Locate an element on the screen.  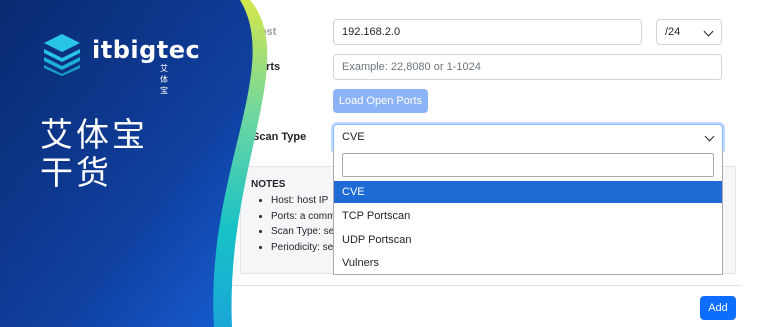
notes-title: NOTES is located at coordinates (268, 184).